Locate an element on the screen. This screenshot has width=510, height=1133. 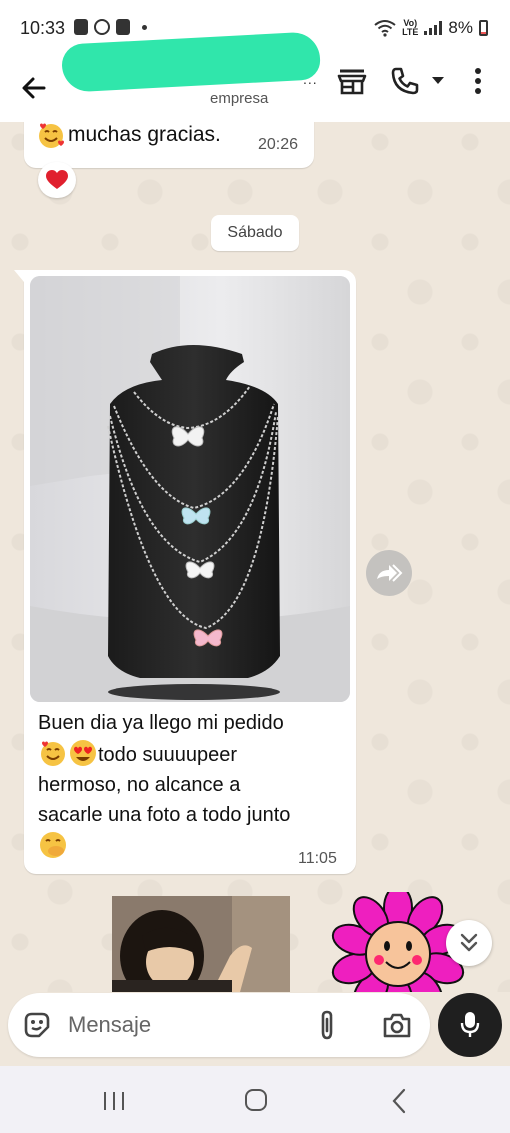
date-divider: Sábado is located at coordinates (255, 233).